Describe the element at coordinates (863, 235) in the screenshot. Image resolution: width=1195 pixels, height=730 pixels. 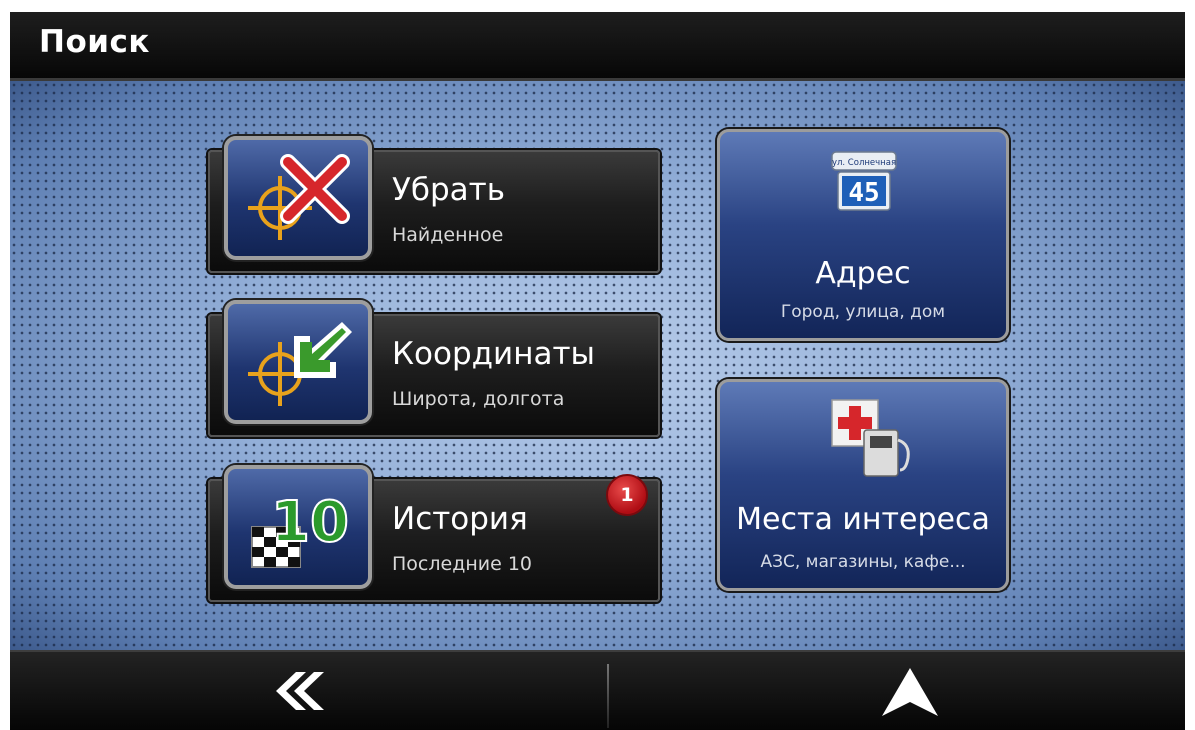
I see `address-button: ул. Солнечная 45 Адрес Город, улица, дом` at that location.